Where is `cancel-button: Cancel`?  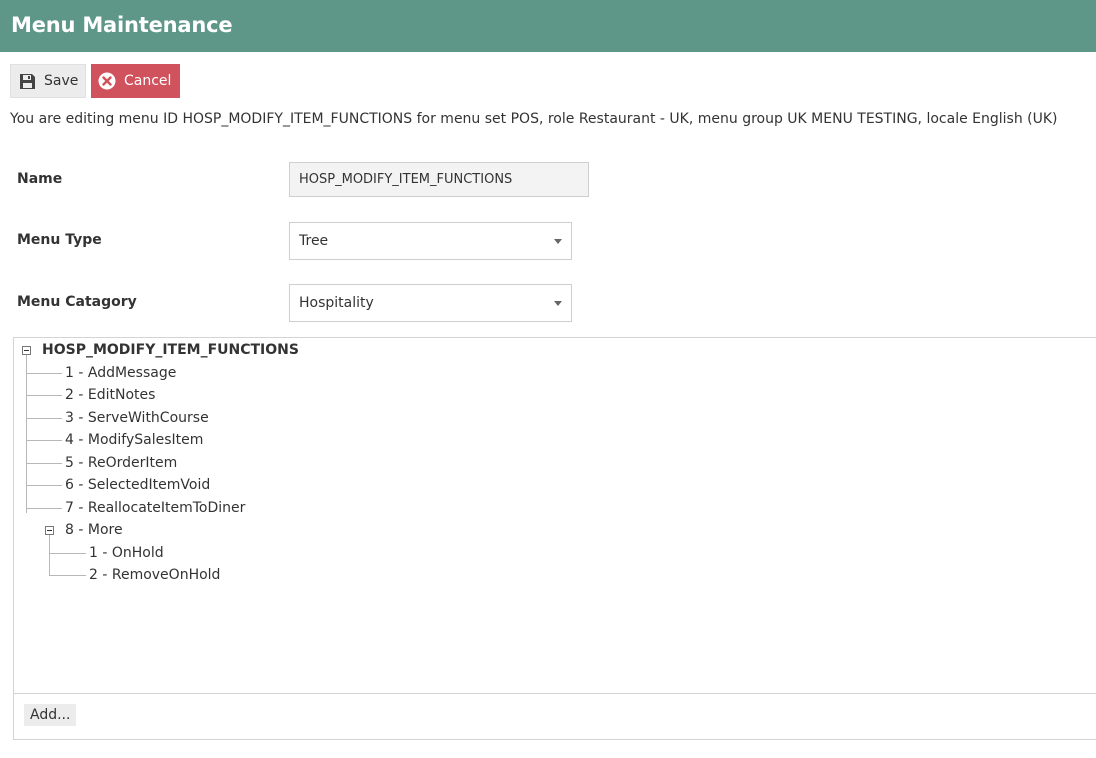 cancel-button: Cancel is located at coordinates (135, 81).